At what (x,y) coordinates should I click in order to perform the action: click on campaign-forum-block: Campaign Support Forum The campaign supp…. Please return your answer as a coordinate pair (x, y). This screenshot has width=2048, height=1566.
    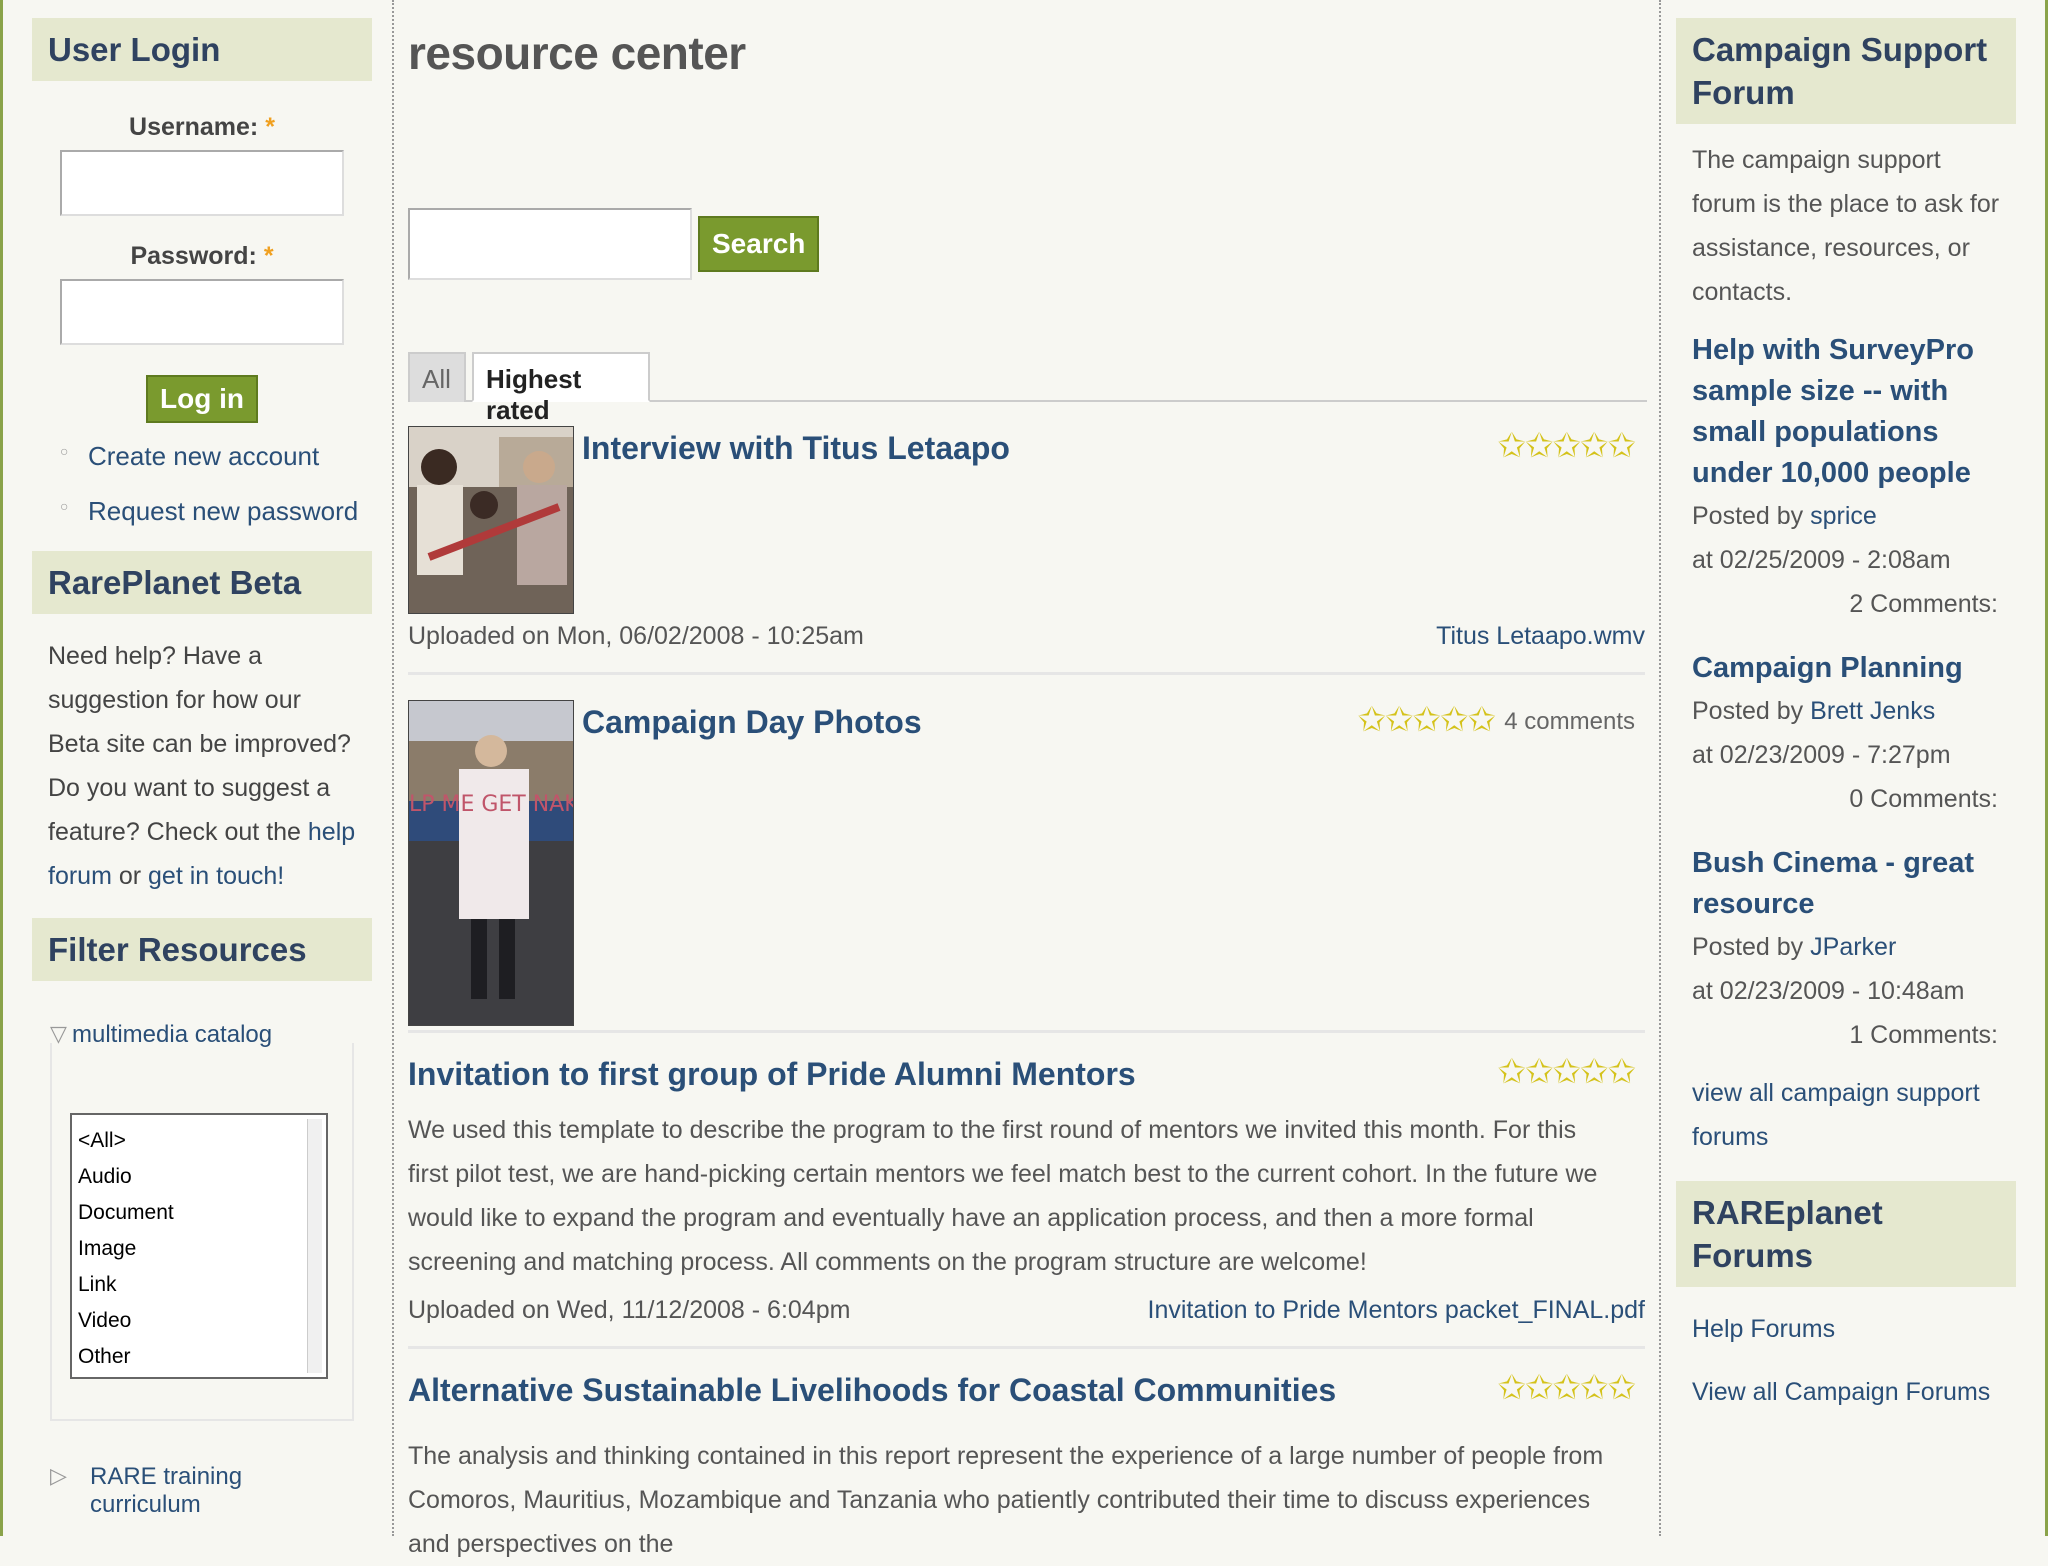
    Looking at the image, I should click on (1846, 588).